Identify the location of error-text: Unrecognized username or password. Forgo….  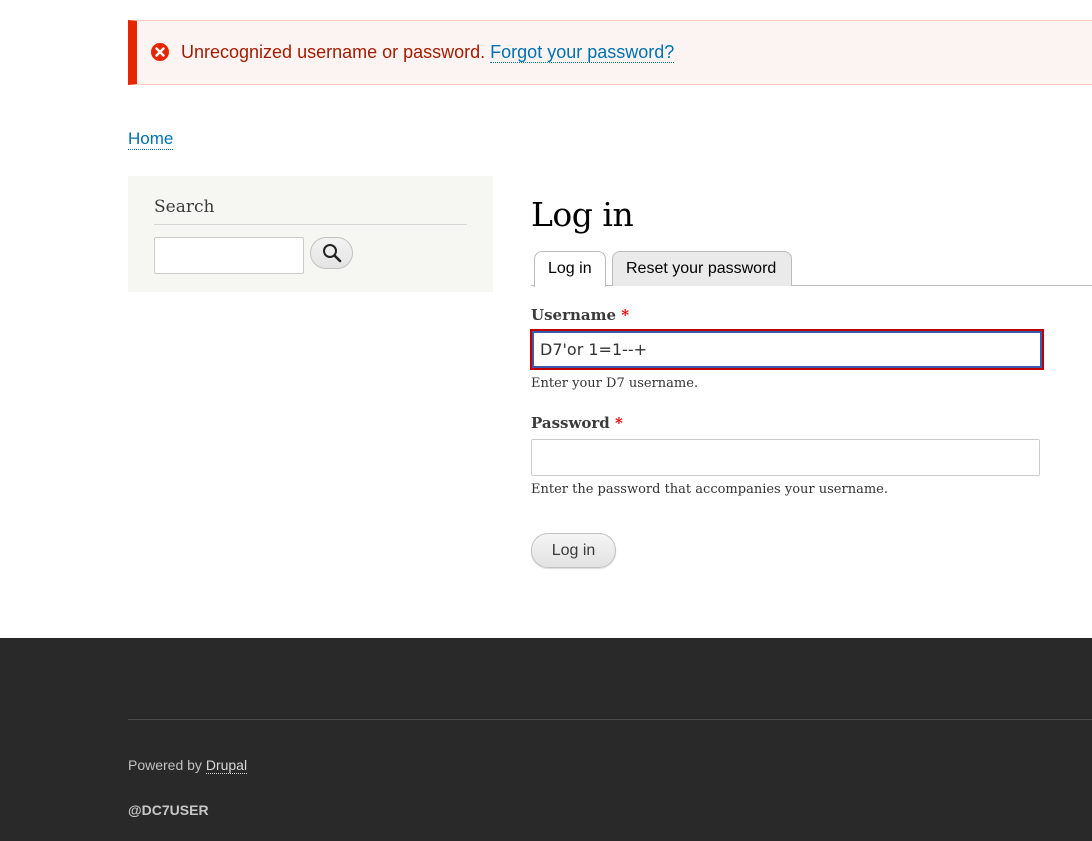
(428, 52).